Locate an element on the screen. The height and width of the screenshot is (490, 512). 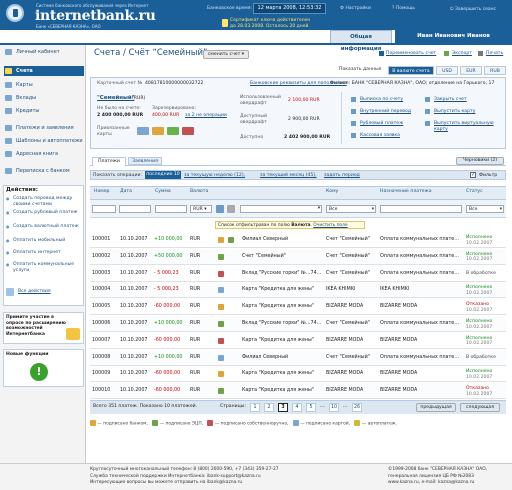
col-to: Кому is located at coordinates (332, 191).